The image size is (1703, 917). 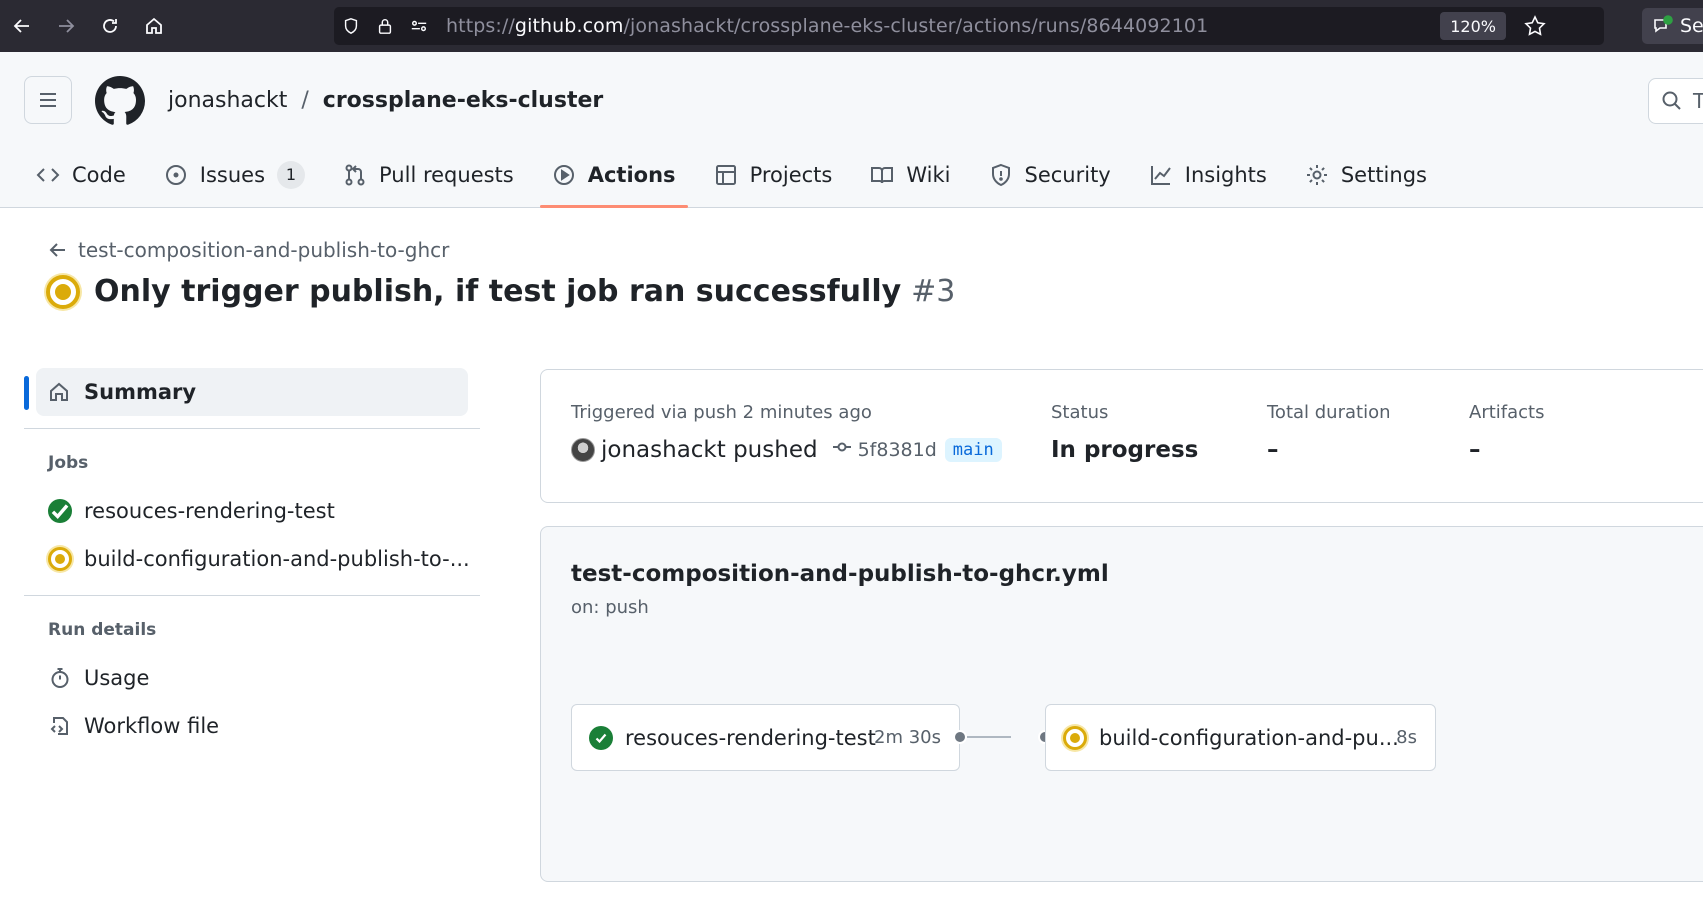 I want to click on run-details-heading: Run details, so click(x=102, y=630).